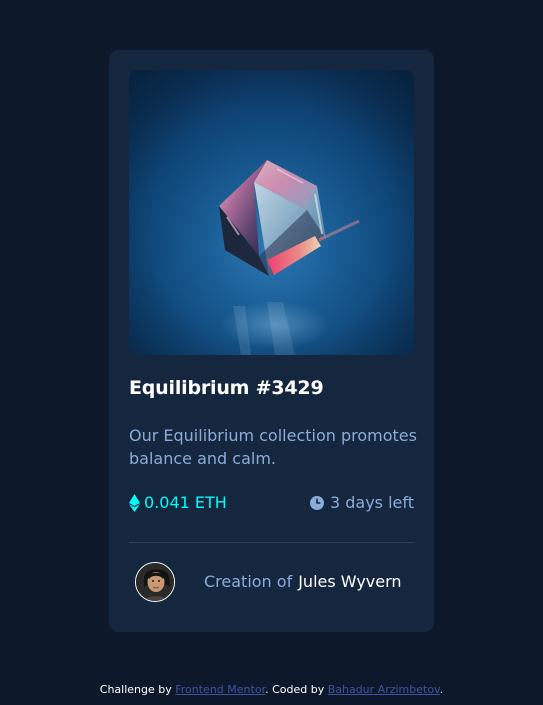 This screenshot has width=543, height=705. Describe the element at coordinates (271, 505) in the screenshot. I see `price-time-row: 0.041 ETH 3 days left` at that location.